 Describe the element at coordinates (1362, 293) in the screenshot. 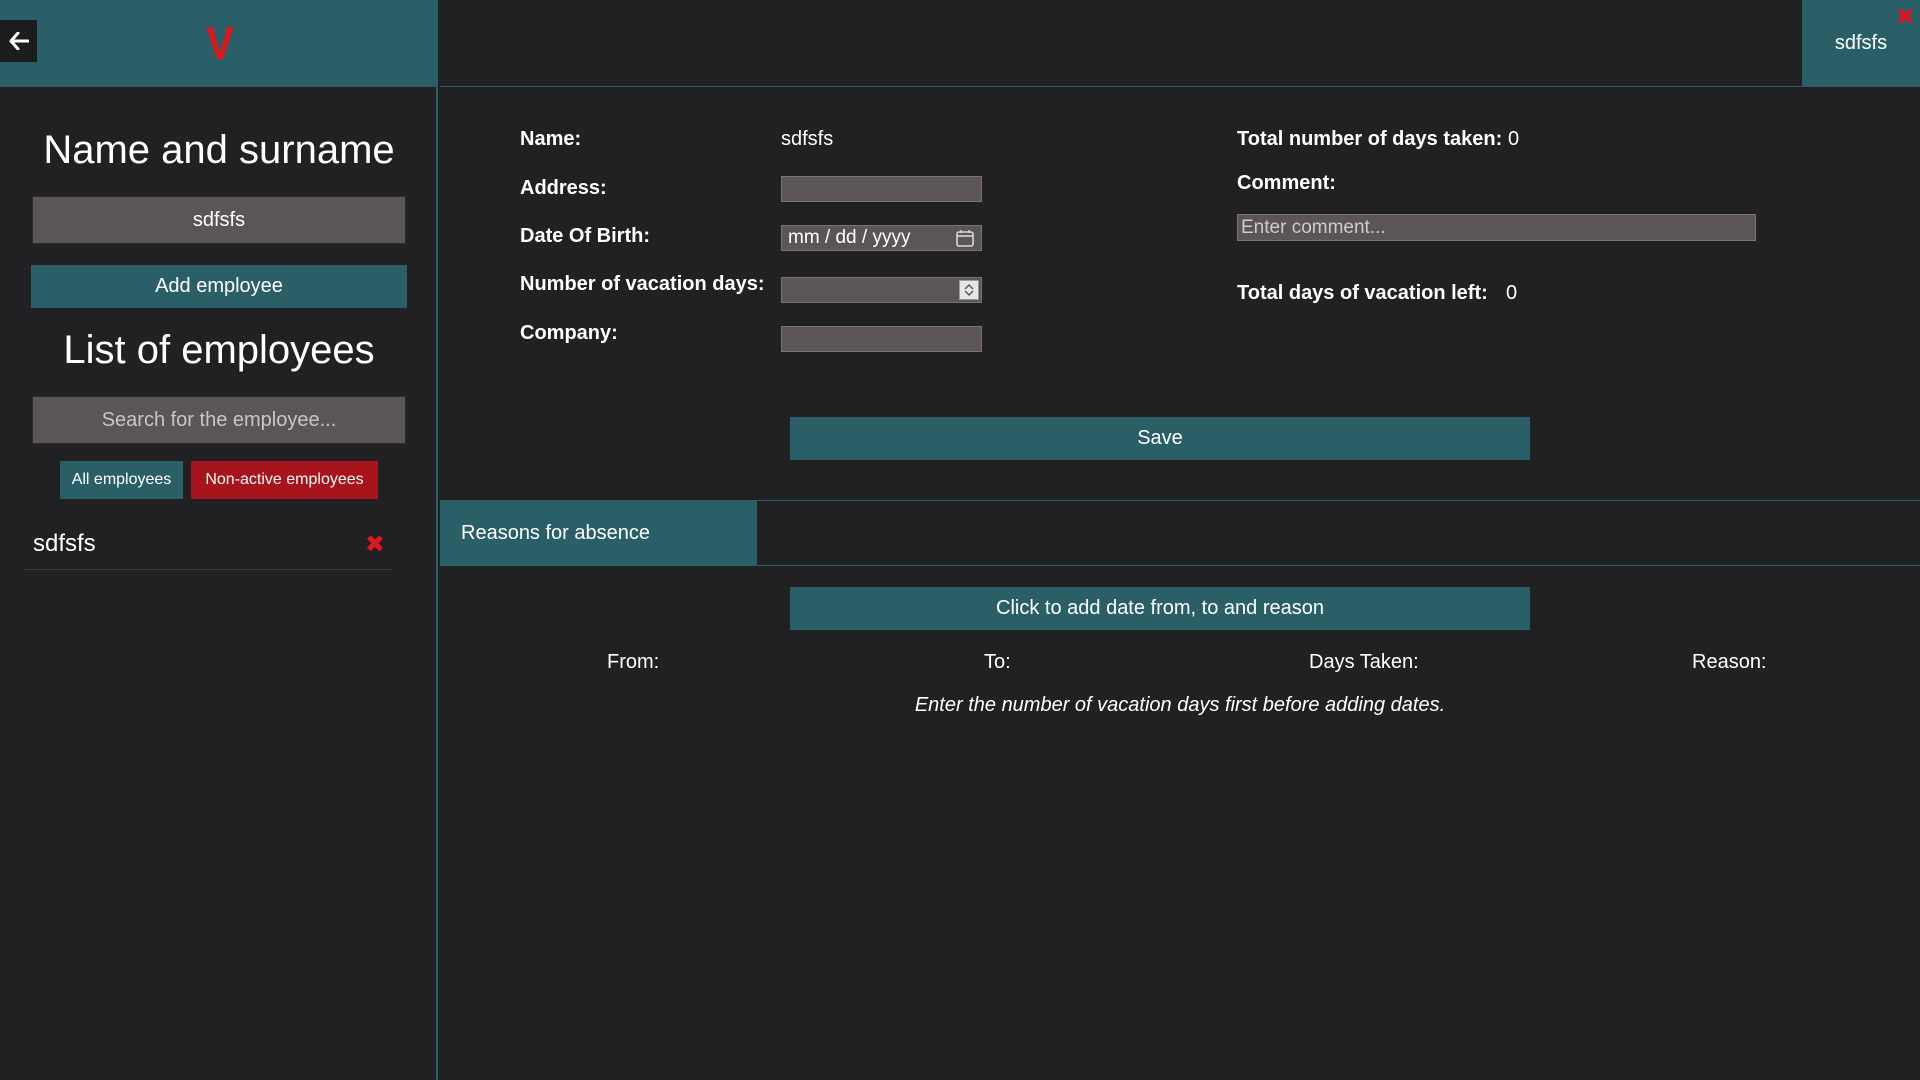

I see `total-days-left-label: Total days of vacation left:` at that location.